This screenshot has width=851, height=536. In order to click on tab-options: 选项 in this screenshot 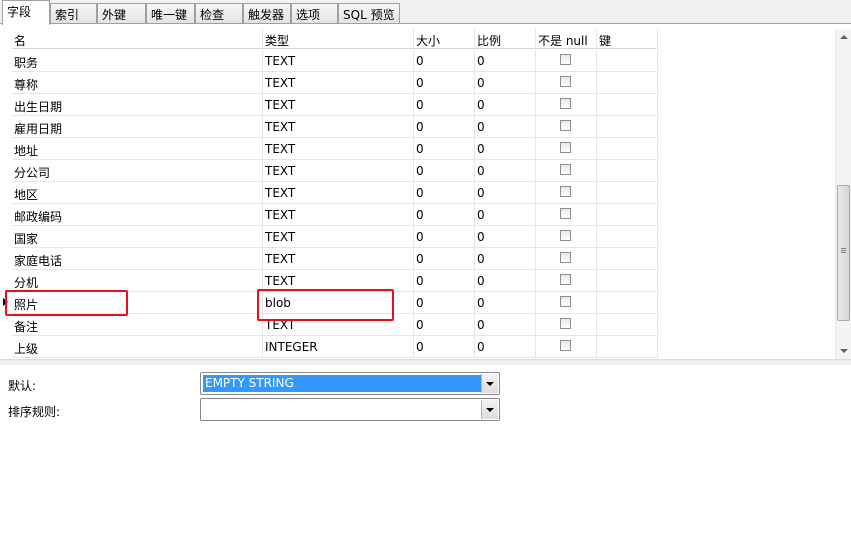, I will do `click(314, 13)`.